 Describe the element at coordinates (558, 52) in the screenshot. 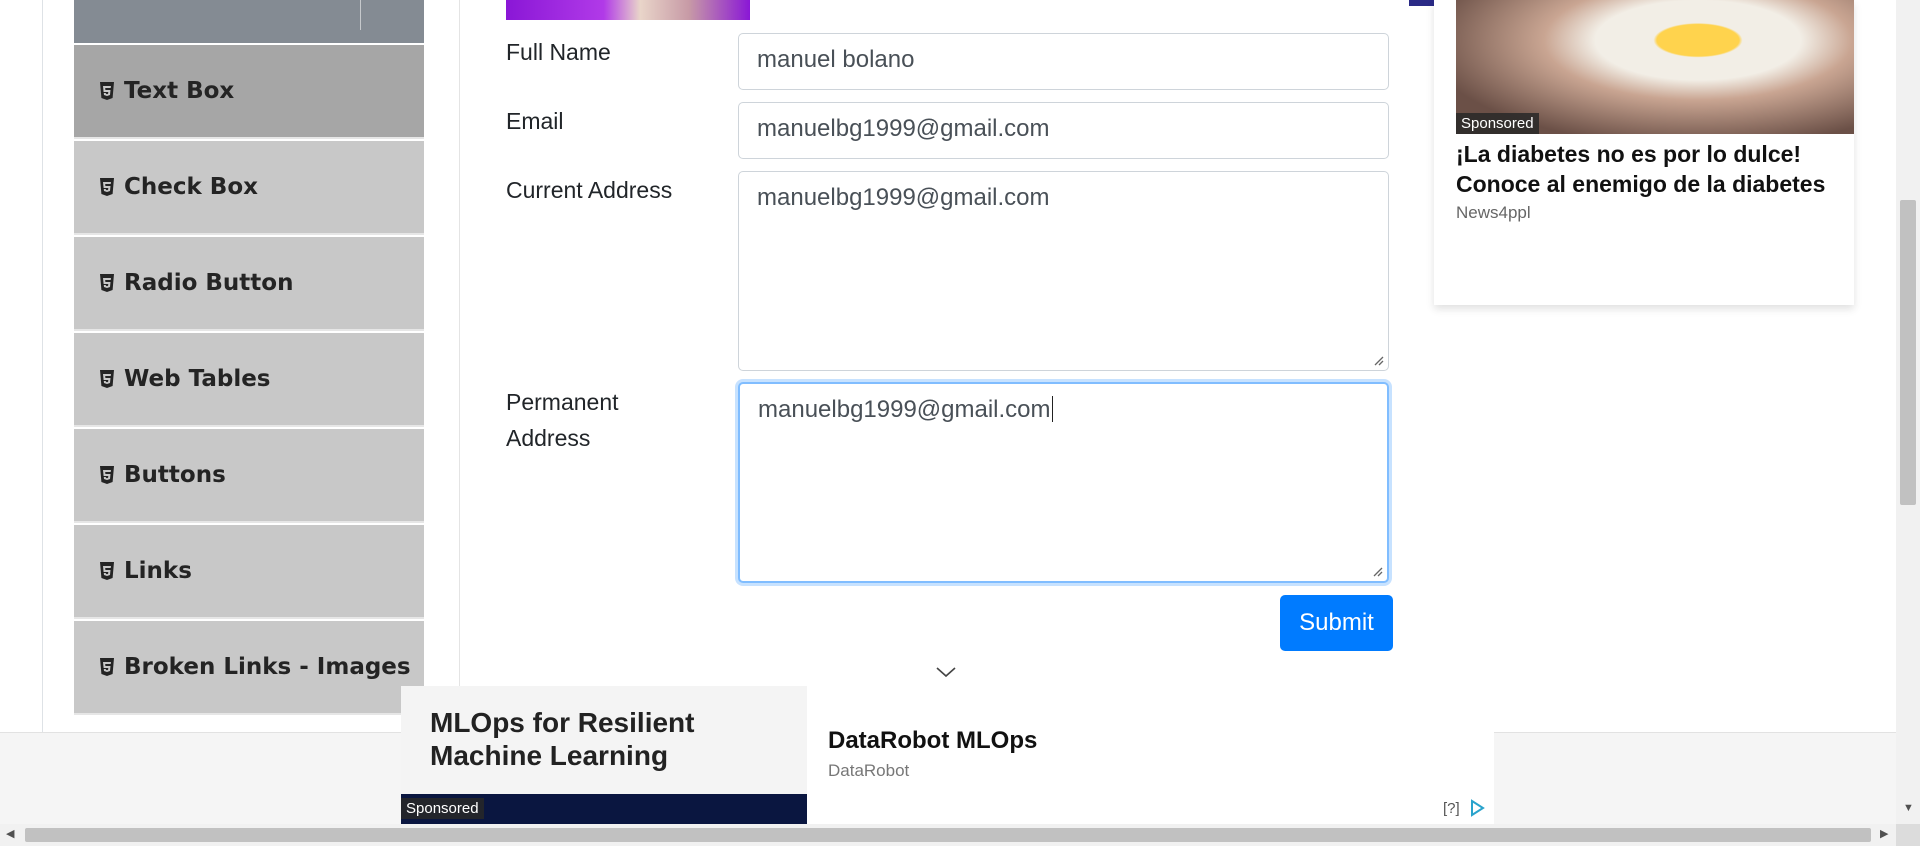

I see `full-name-label: Full Name` at that location.